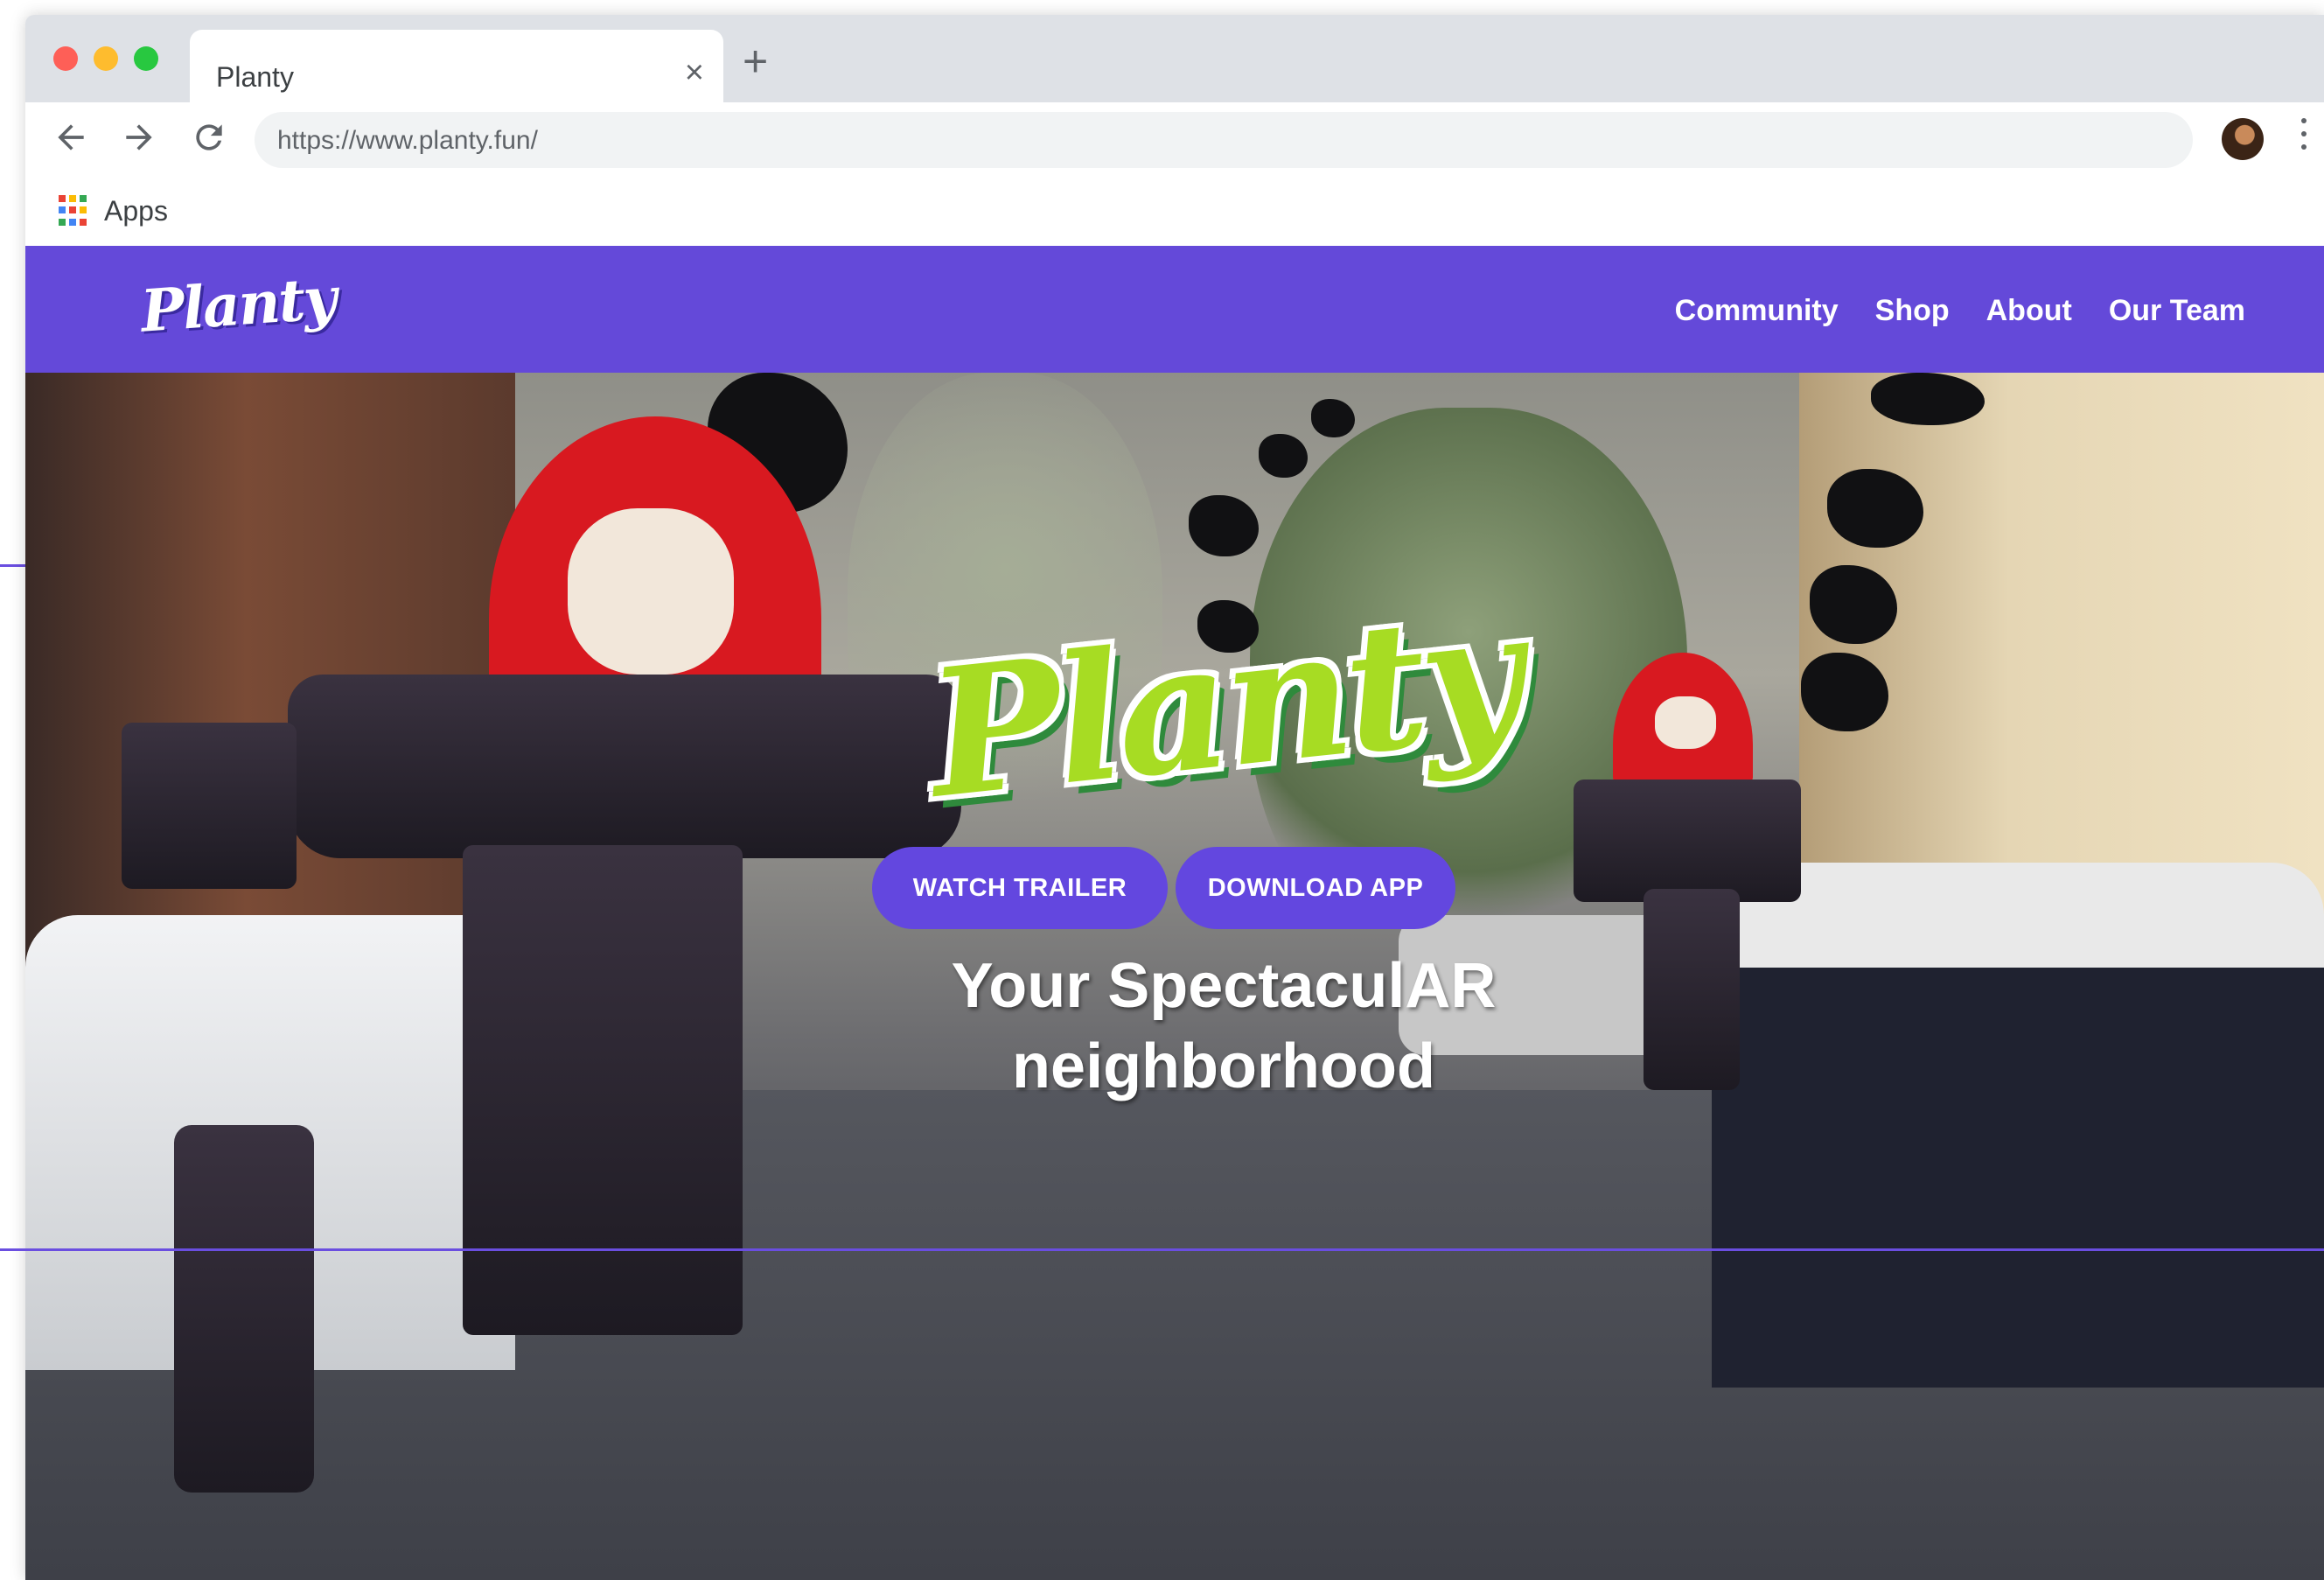  Describe the element at coordinates (1913, 311) in the screenshot. I see `nav-shop: Shop` at that location.